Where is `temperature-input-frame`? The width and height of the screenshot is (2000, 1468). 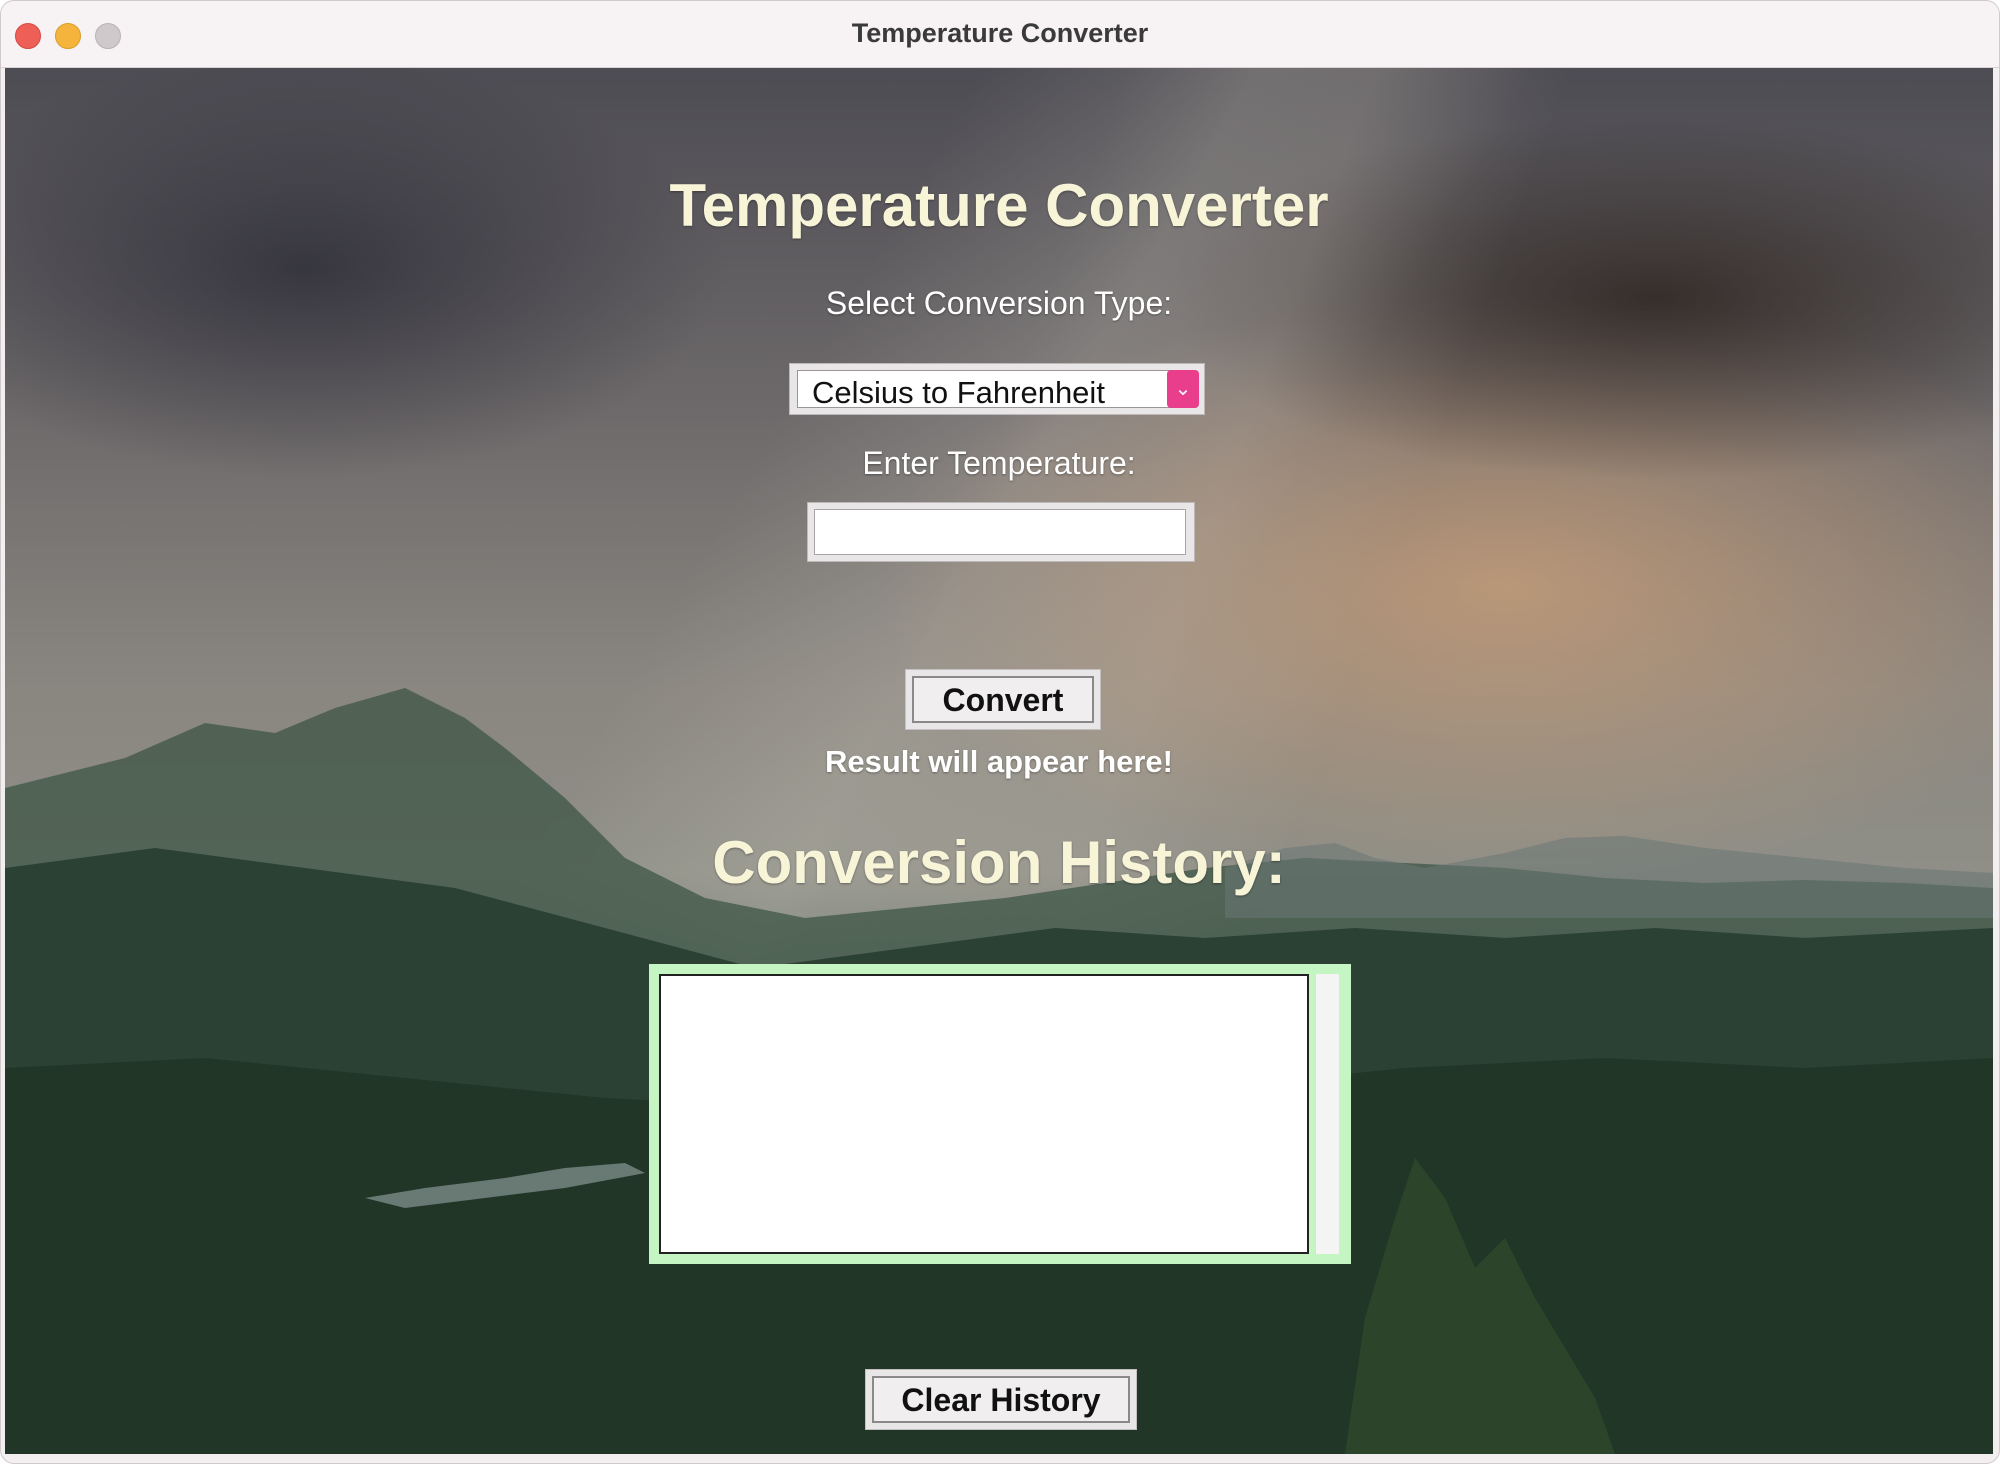
temperature-input-frame is located at coordinates (1001, 532).